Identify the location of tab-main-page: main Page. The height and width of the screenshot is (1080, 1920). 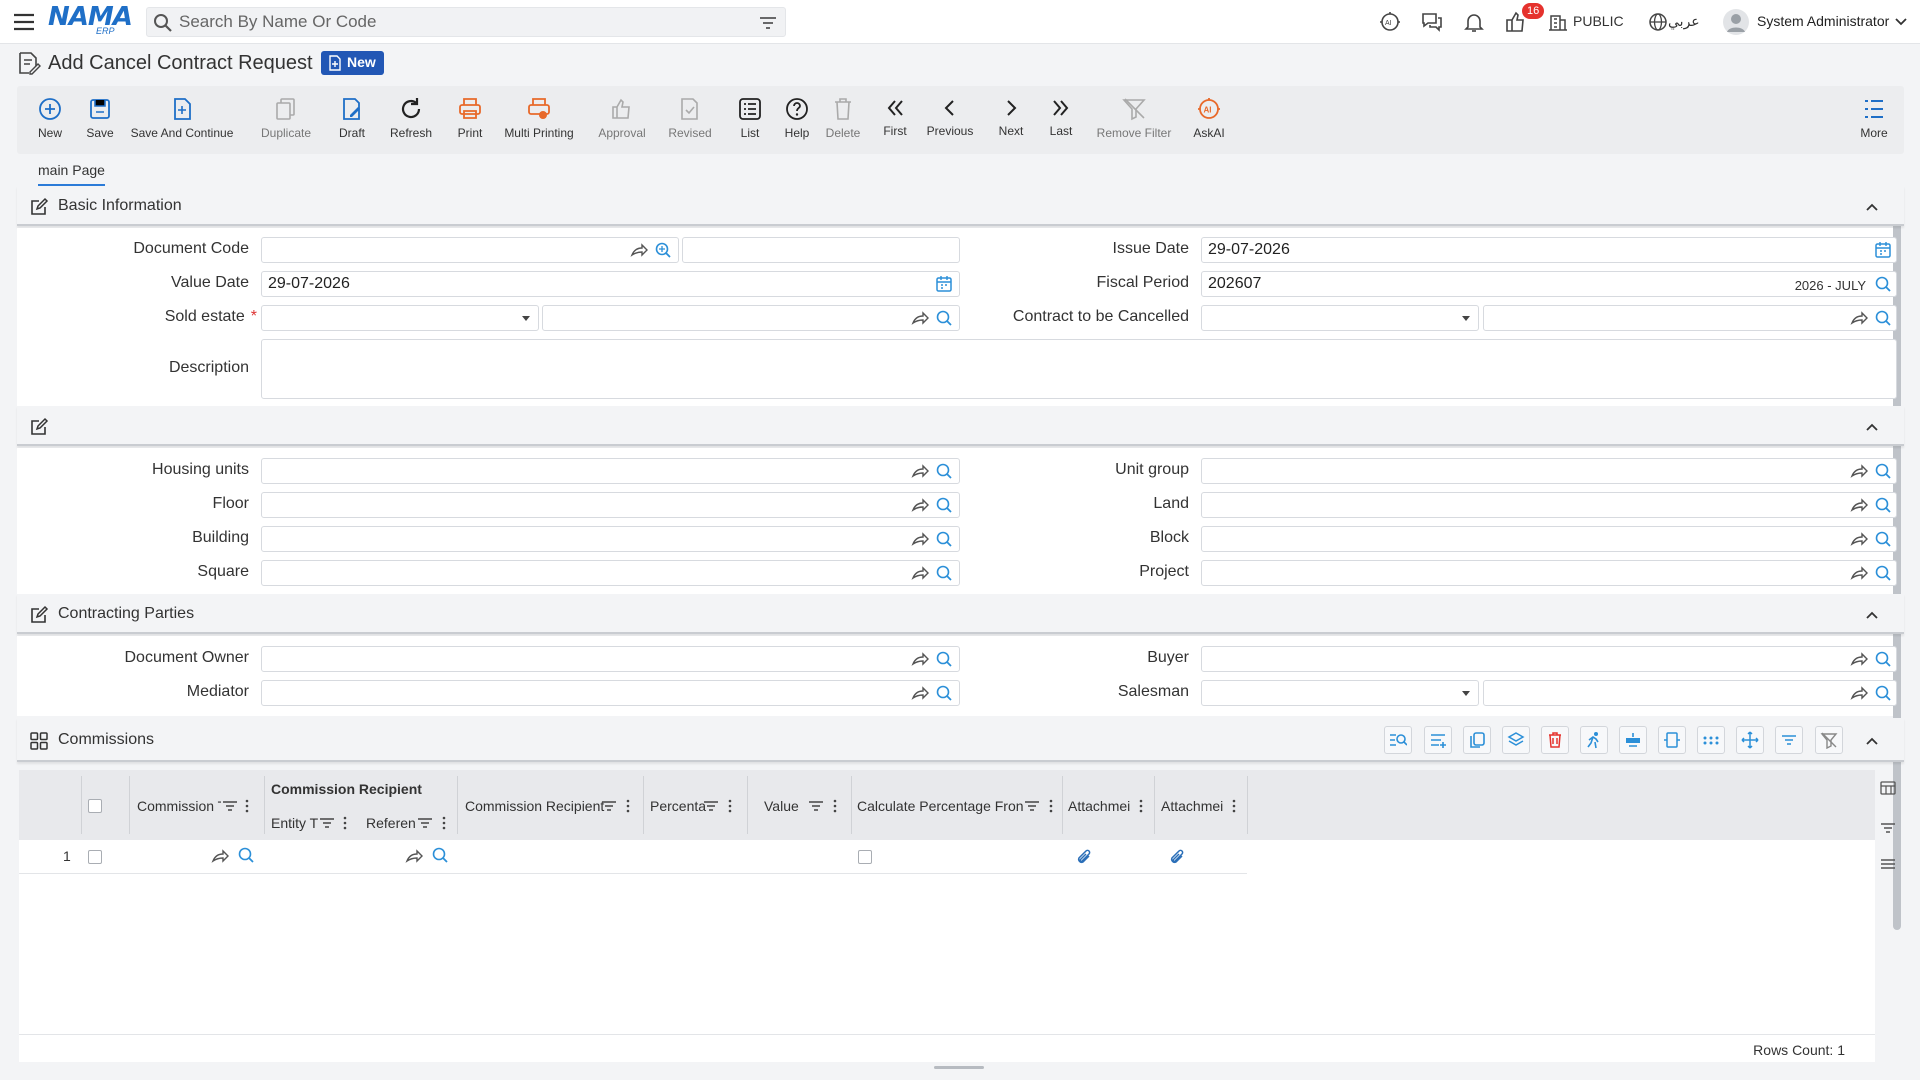
(71, 174).